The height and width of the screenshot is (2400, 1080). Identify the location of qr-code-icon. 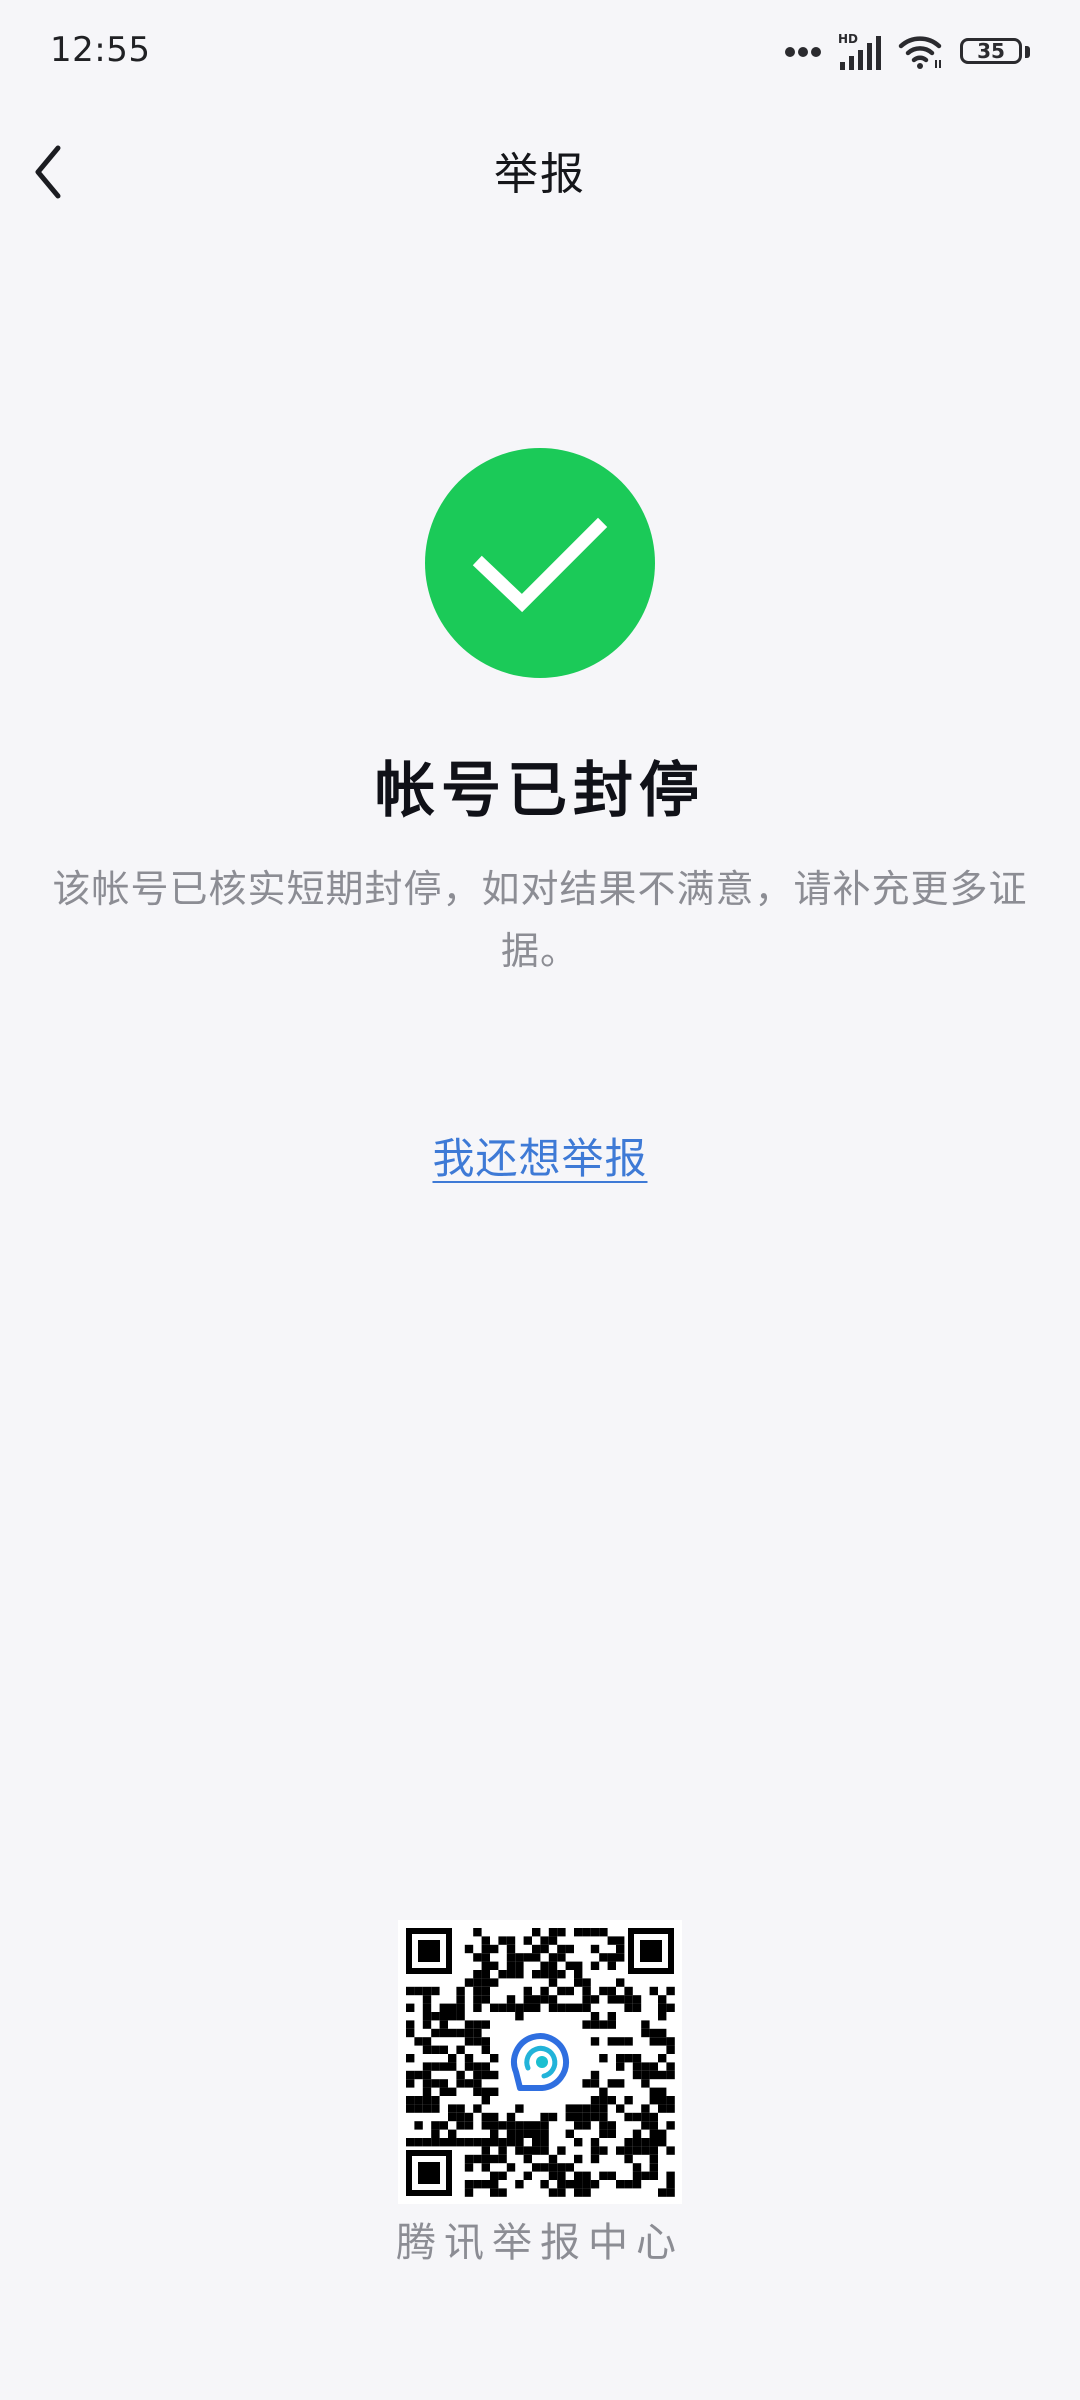
(540, 2062).